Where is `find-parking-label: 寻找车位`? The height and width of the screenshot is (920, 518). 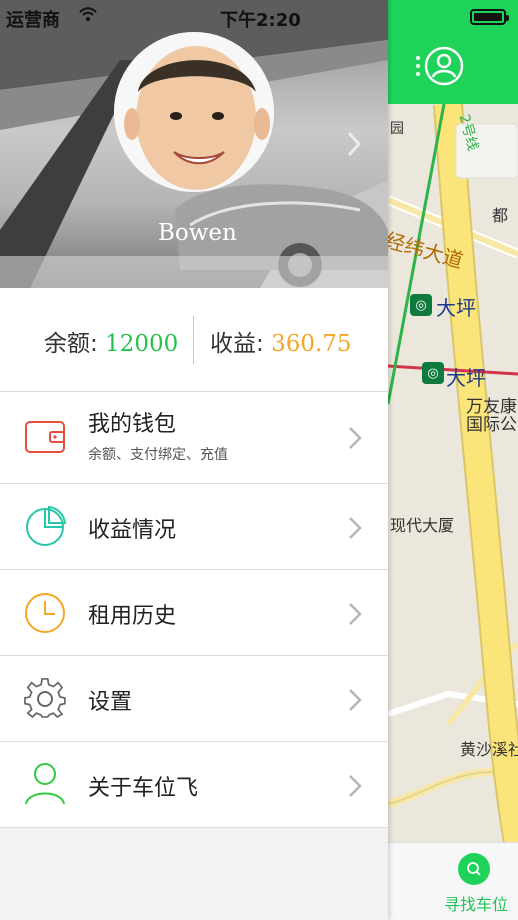 find-parking-label: 寻找车位 is located at coordinates (476, 903).